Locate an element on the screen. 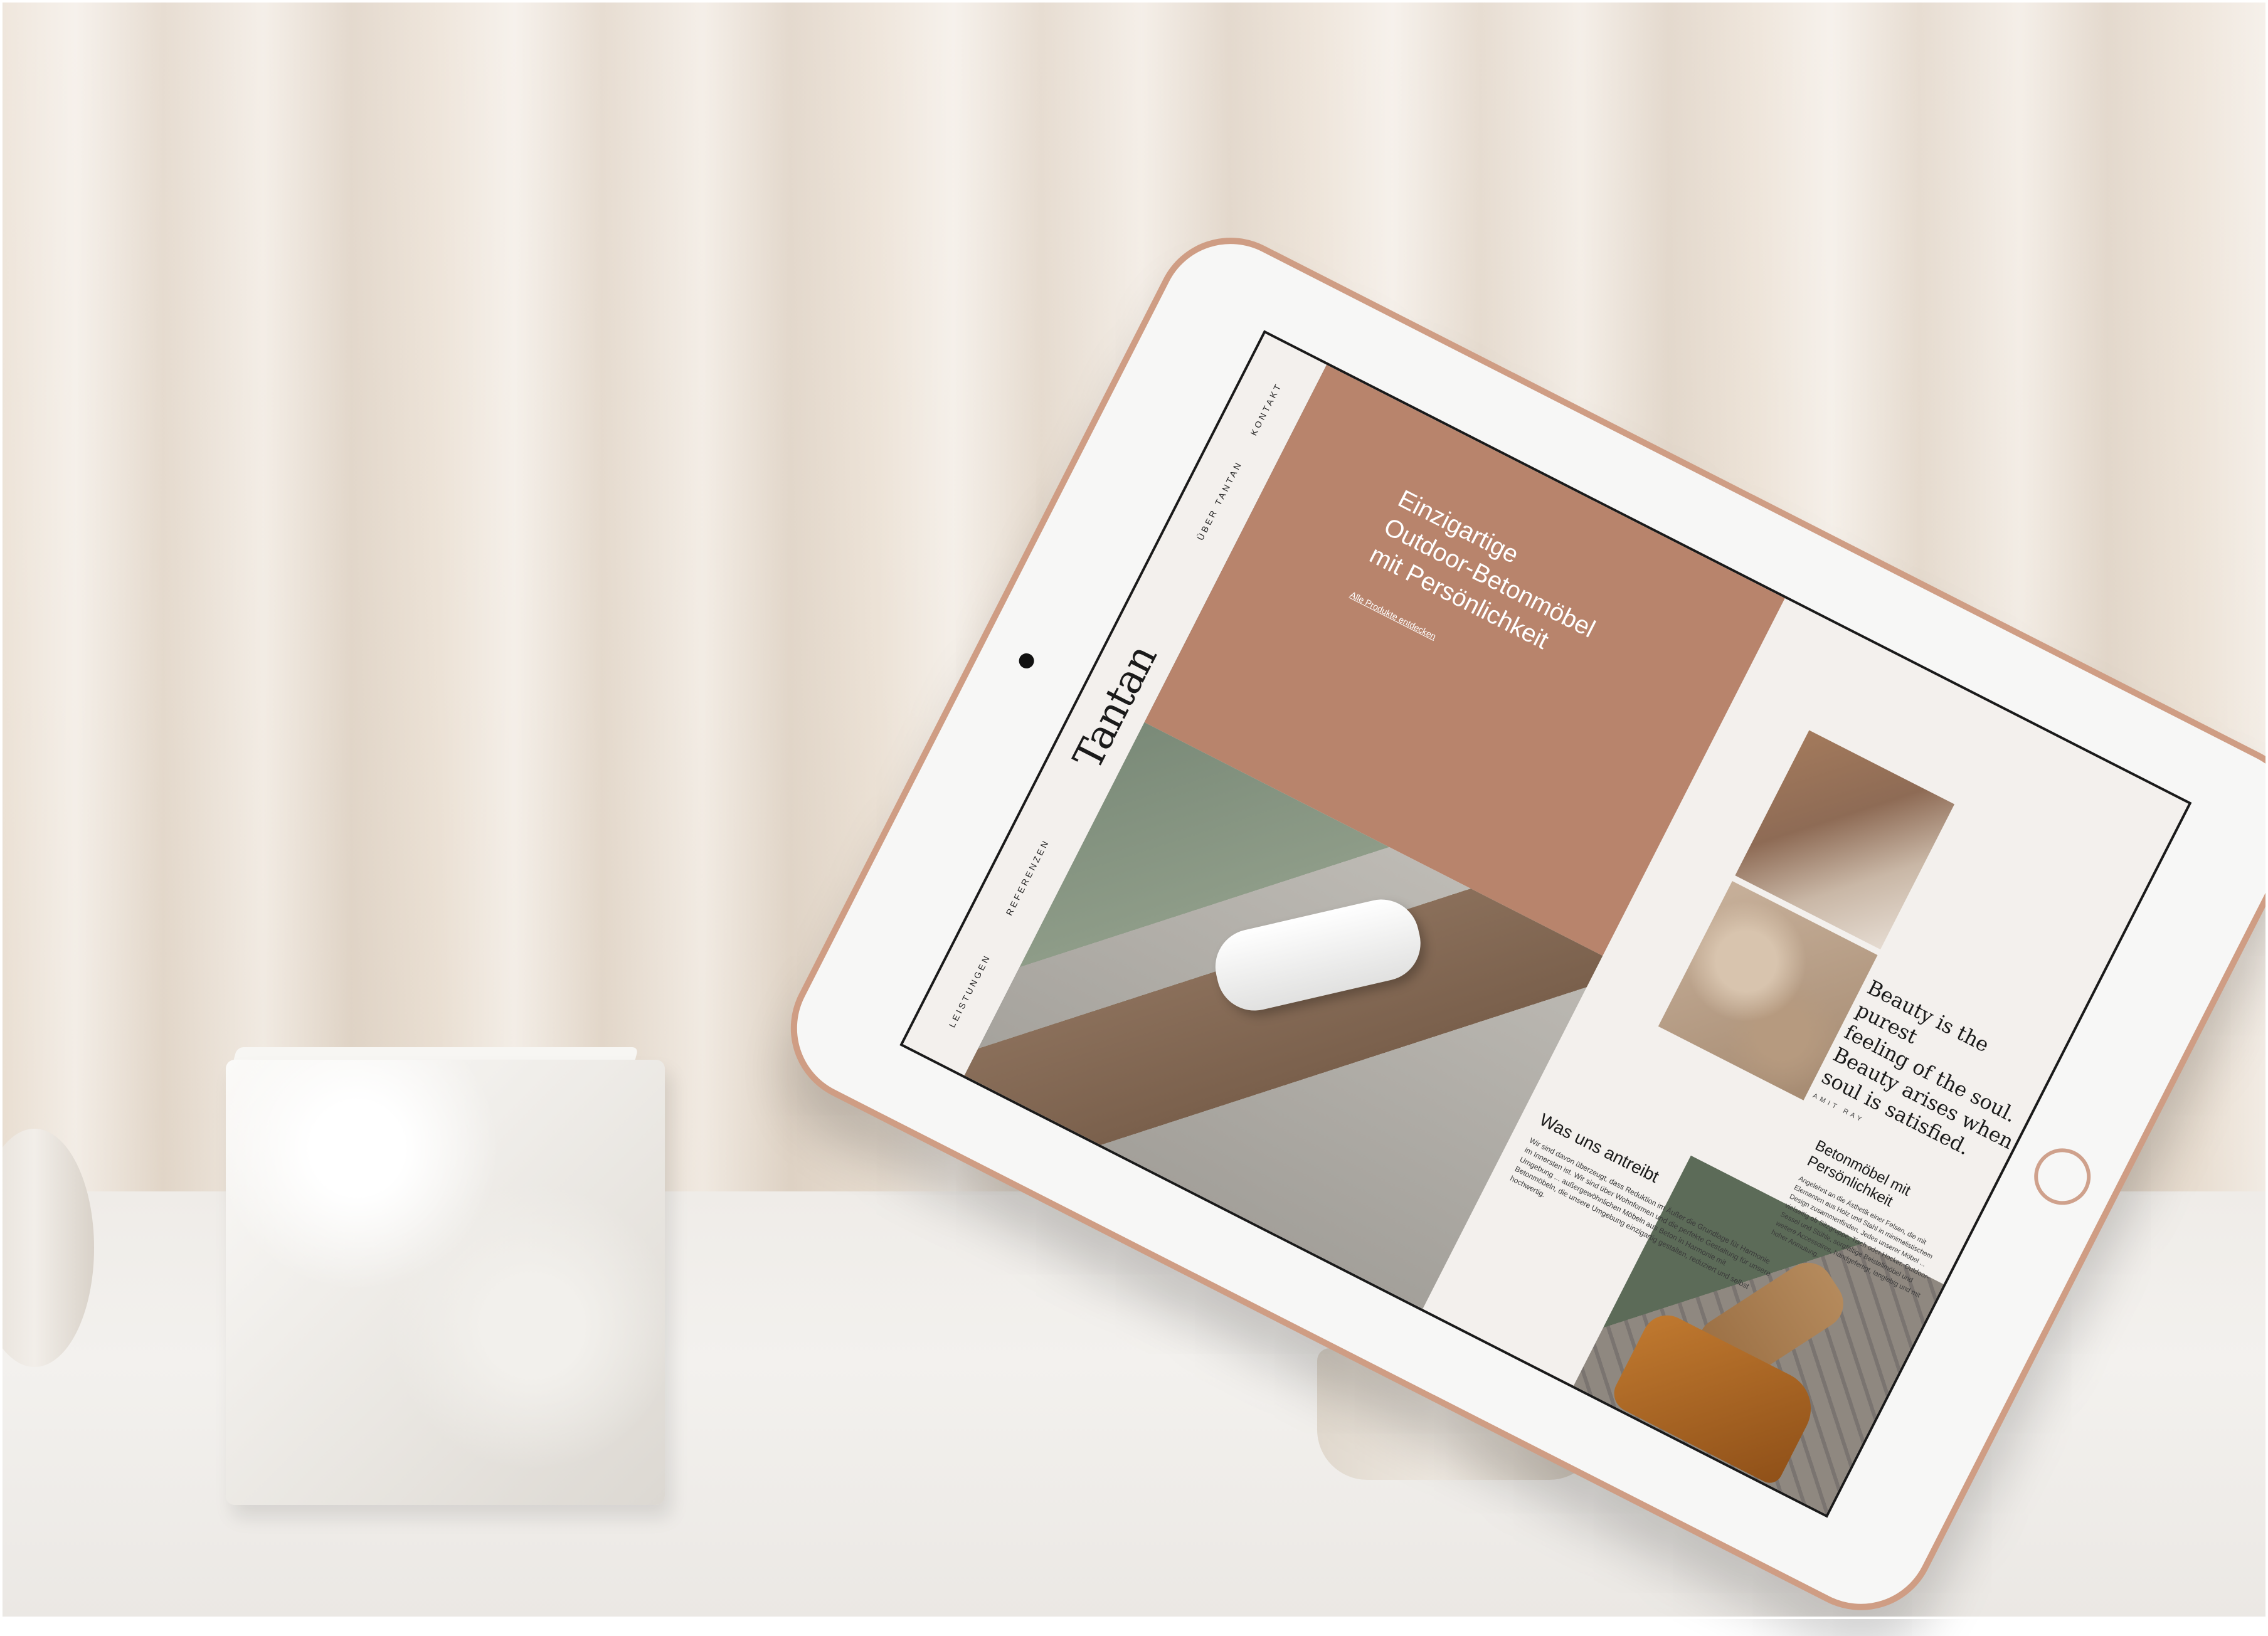 The height and width of the screenshot is (1636, 2268). nav-ueber-tantan: ÜBER TANTAN is located at coordinates (1219, 501).